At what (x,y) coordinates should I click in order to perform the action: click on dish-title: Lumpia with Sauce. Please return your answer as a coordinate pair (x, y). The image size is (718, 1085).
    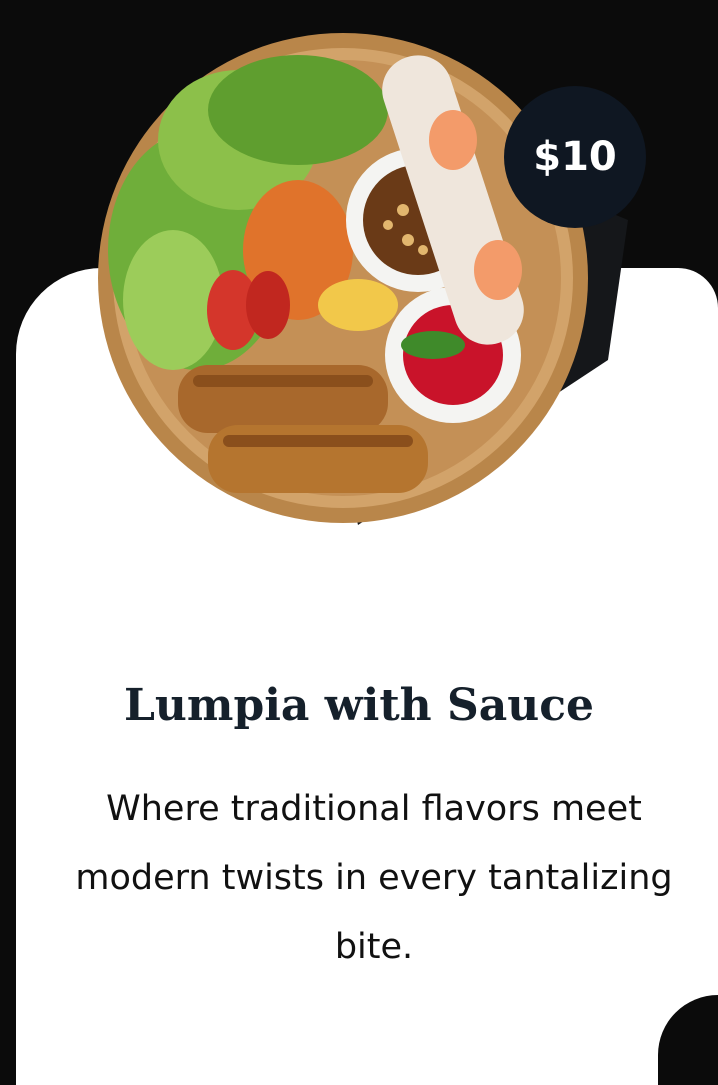
    Looking at the image, I should click on (359, 705).